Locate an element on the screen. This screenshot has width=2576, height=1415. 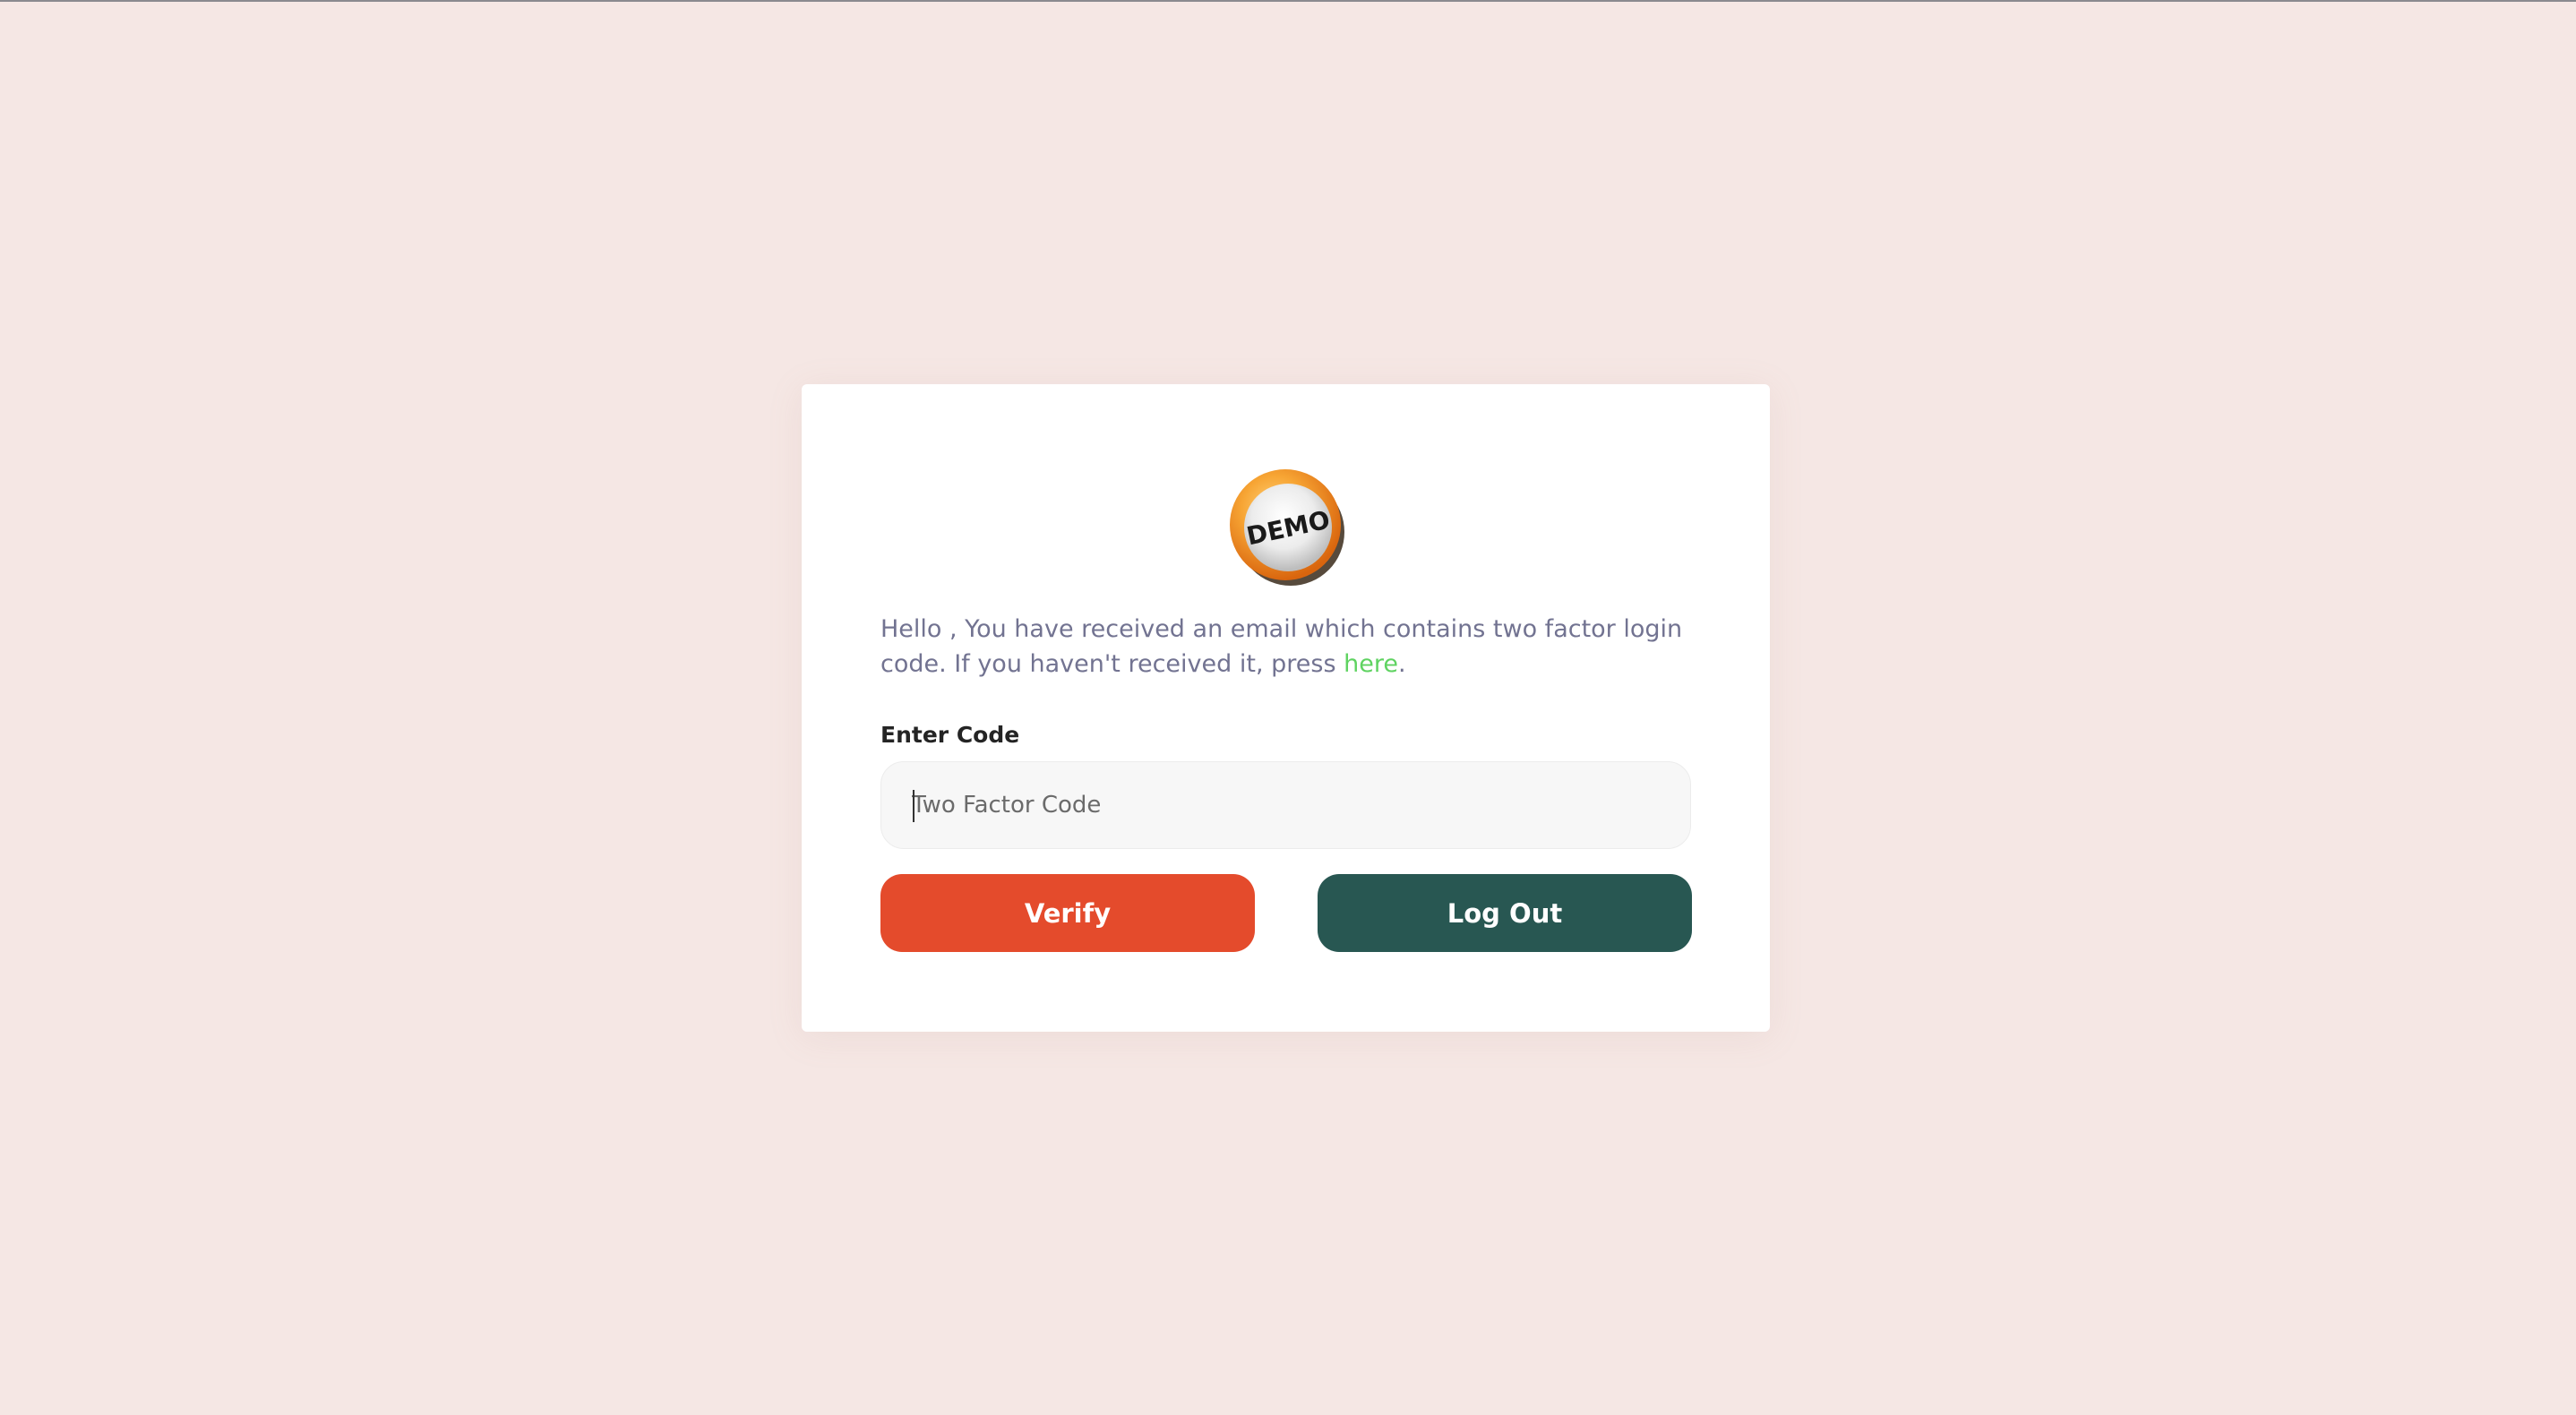
enter-code-label: Enter Code is located at coordinates (950, 735).